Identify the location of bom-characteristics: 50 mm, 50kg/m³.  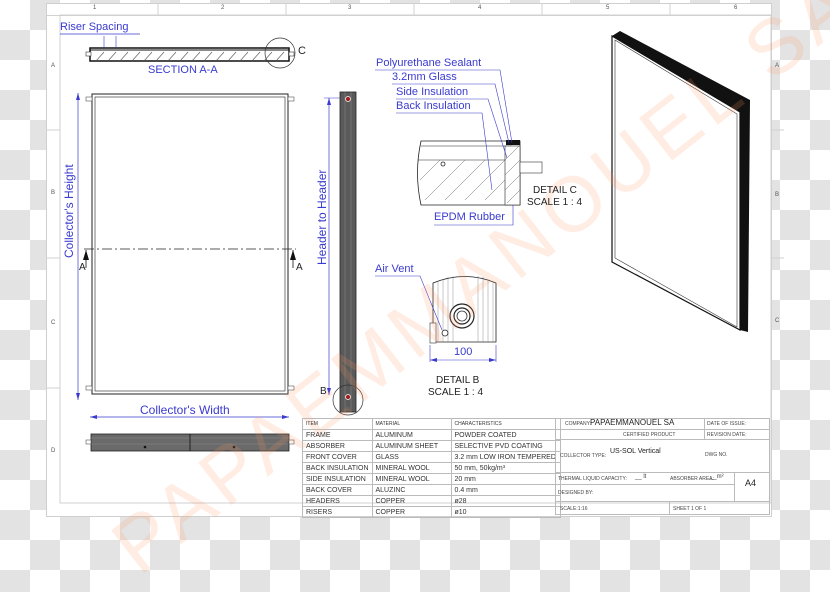
(505, 468).